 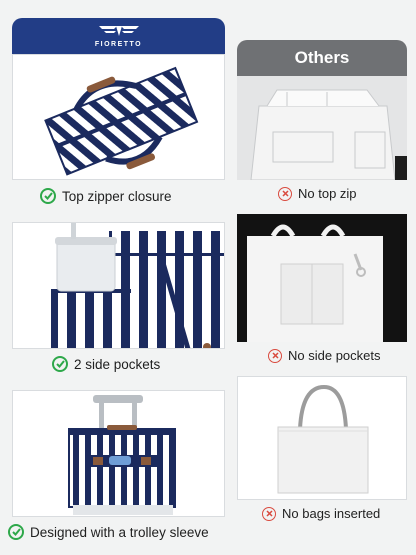 What do you see at coordinates (118, 44) in the screenshot?
I see `brand-name: FIORETTO` at bounding box center [118, 44].